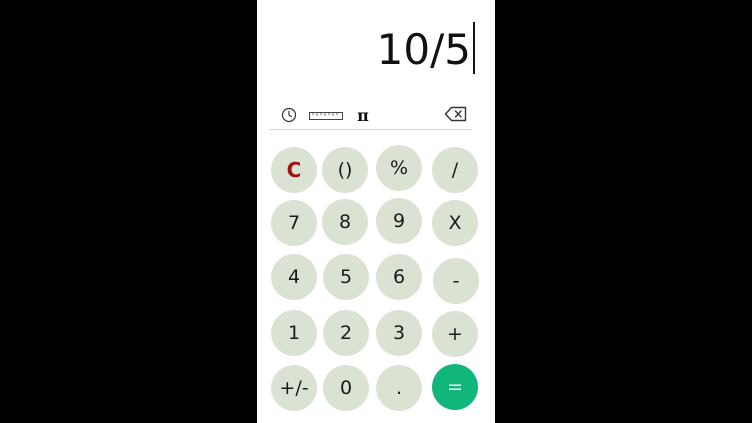  I want to click on multiply-button: X, so click(455, 223).